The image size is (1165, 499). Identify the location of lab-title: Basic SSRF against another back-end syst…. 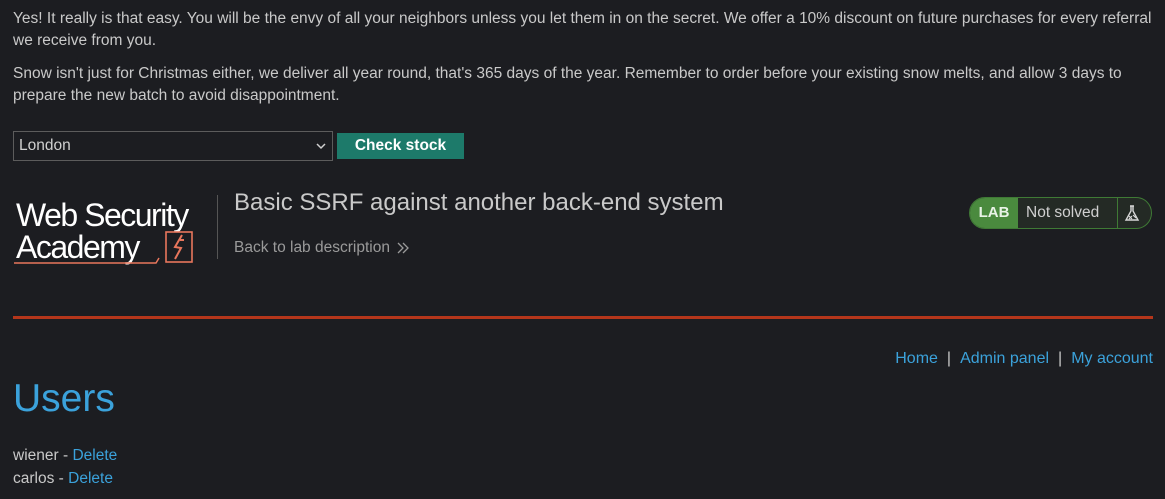
(479, 202).